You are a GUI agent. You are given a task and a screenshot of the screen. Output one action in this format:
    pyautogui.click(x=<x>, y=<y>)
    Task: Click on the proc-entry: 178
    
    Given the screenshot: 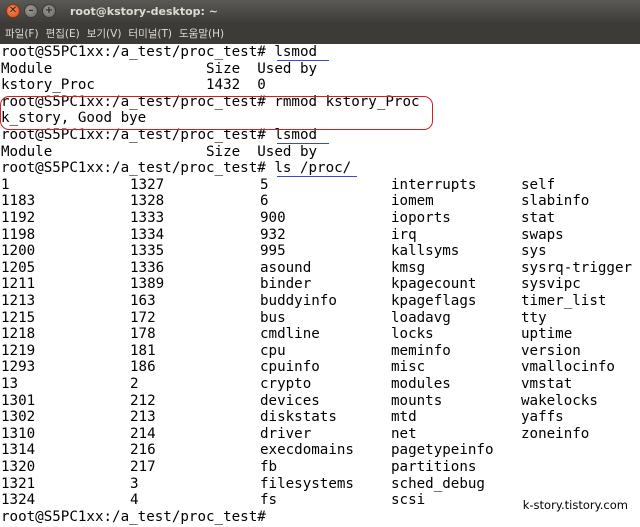 What is the action you would take?
    pyautogui.click(x=143, y=334)
    